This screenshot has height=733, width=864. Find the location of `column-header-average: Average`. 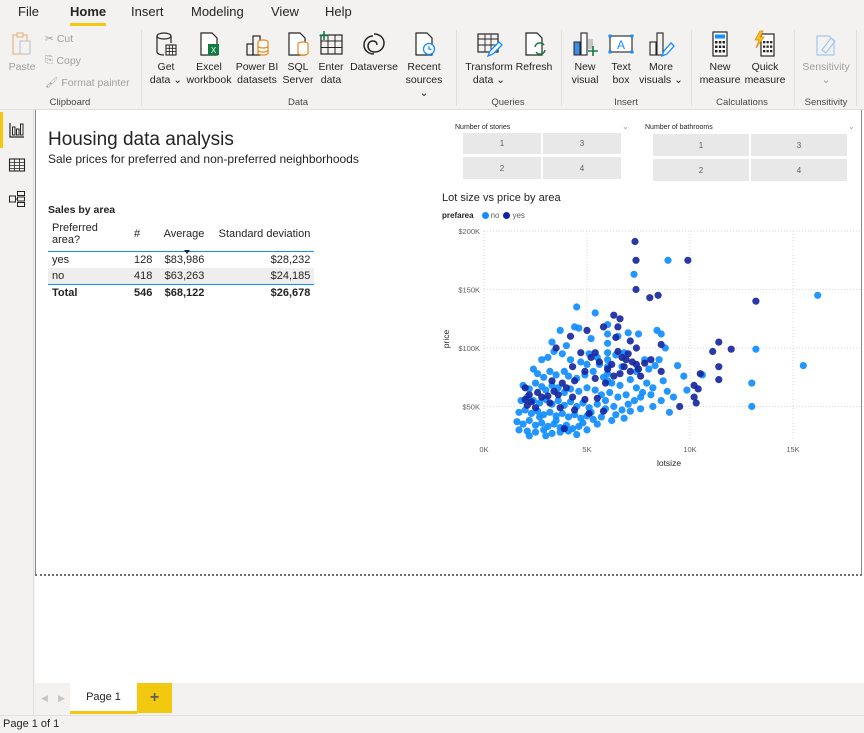

column-header-average: Average is located at coordinates (182, 236).